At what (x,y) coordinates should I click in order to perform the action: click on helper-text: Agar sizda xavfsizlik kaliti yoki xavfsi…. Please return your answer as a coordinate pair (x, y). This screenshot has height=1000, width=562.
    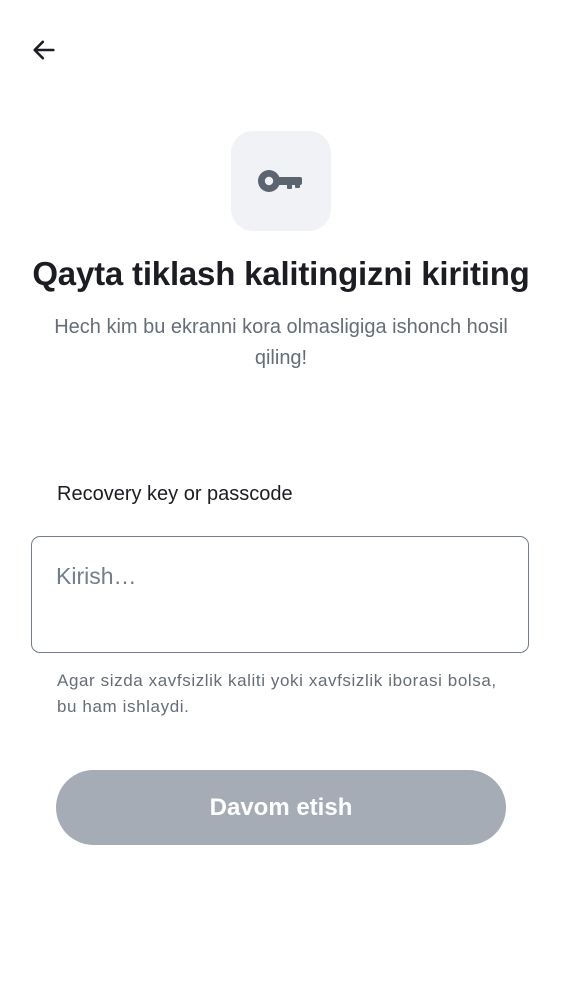
    Looking at the image, I should click on (277, 693).